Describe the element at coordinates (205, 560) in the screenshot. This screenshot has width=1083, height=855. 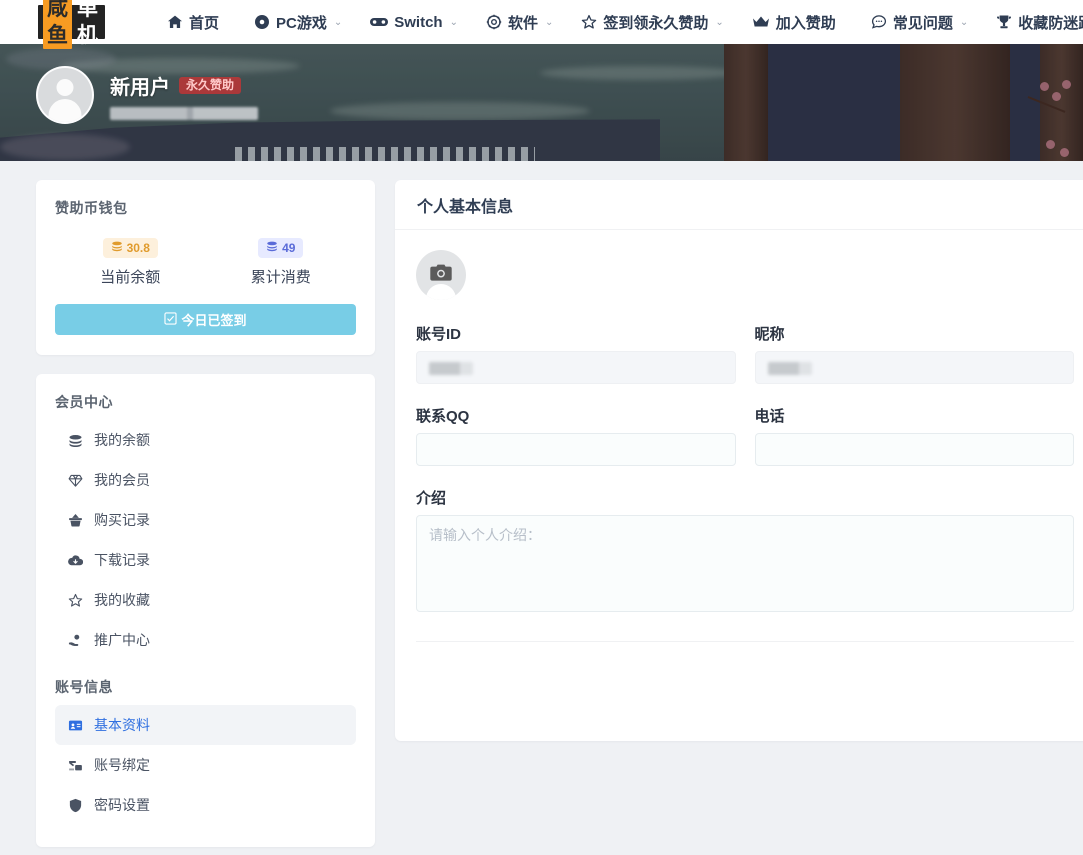
I see `sidebar-item-download-history: 下载记录` at that location.